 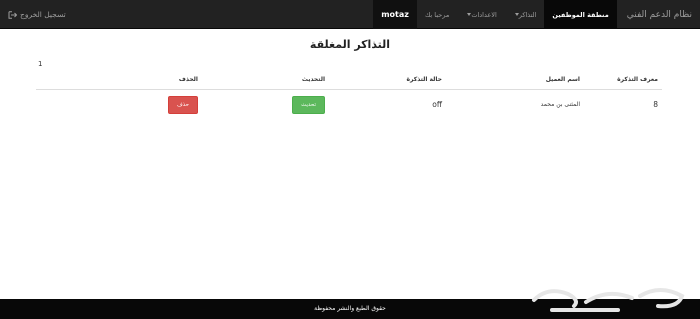 What do you see at coordinates (43, 14) in the screenshot?
I see `logout-label: تسجيل الخروج` at bounding box center [43, 14].